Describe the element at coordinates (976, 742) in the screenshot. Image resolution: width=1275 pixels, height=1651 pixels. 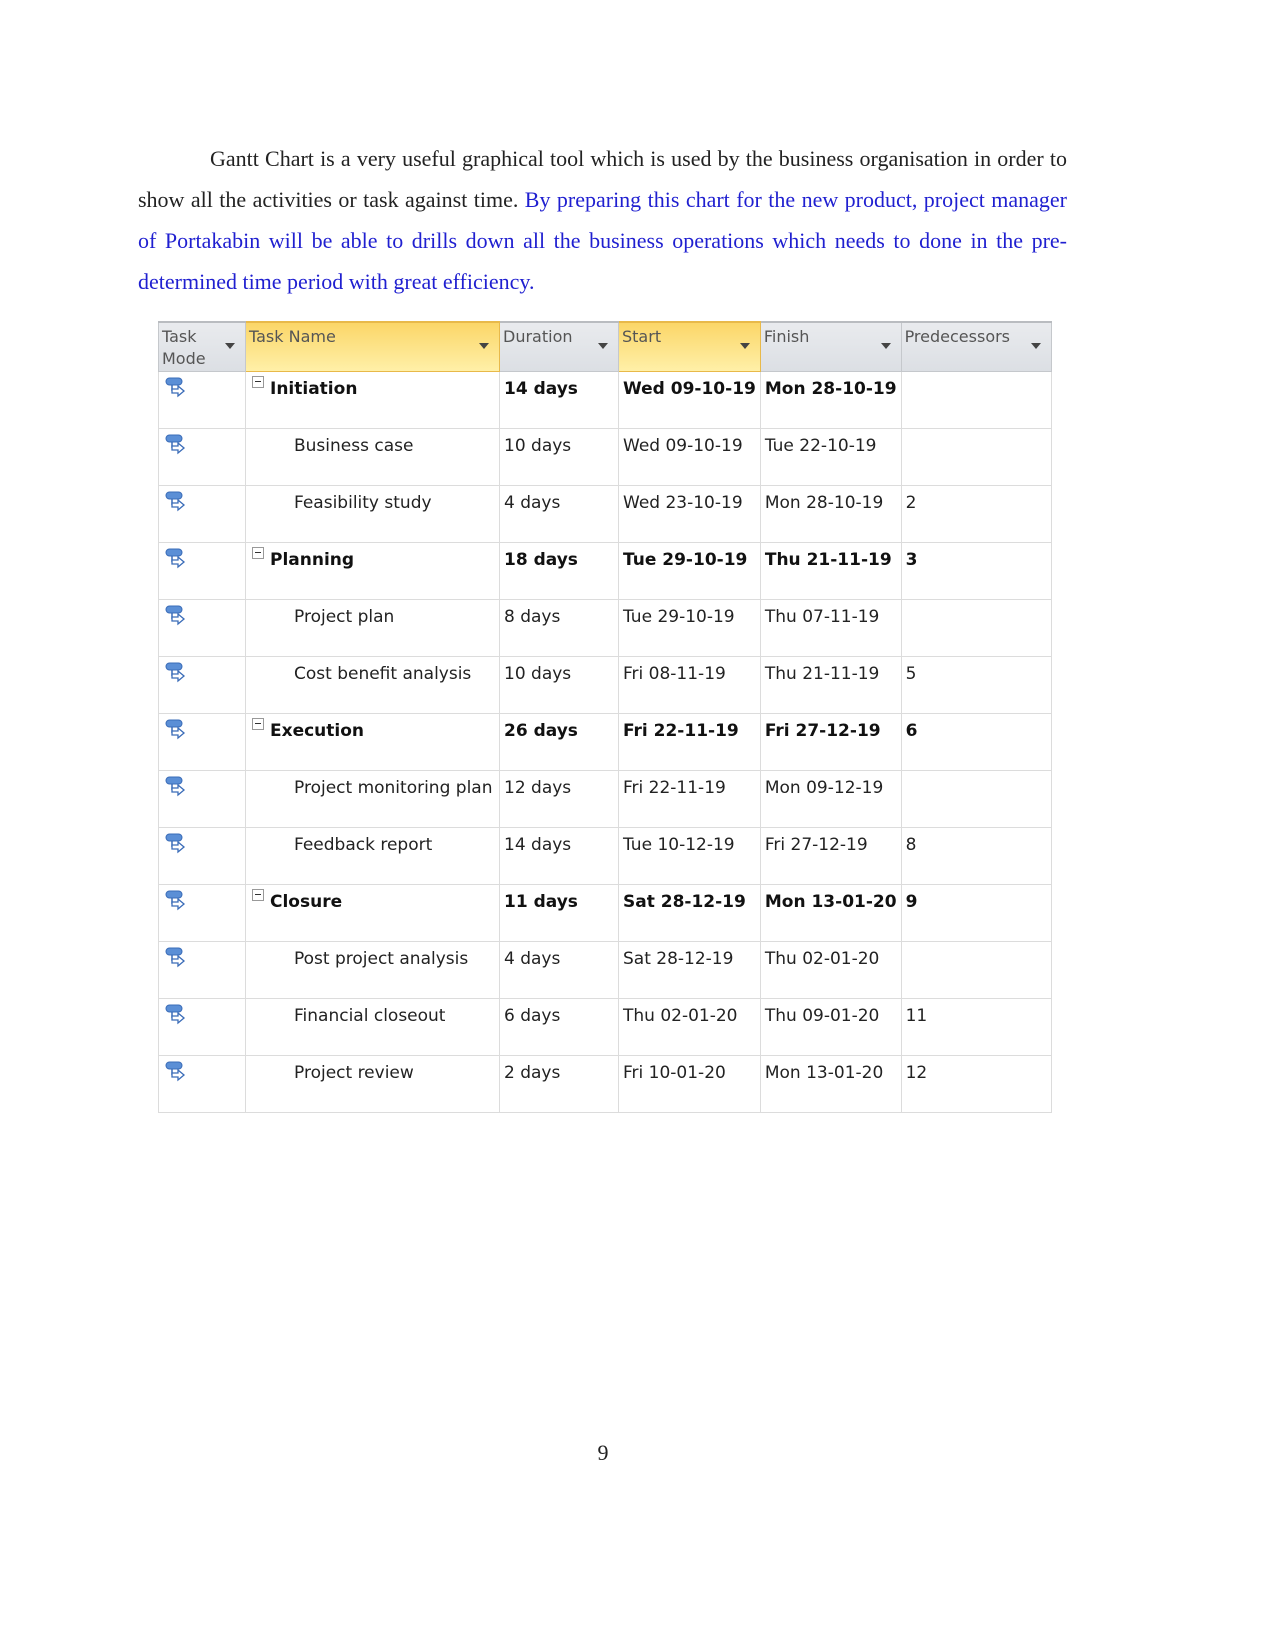
I see `predecessors-cell: 6` at that location.